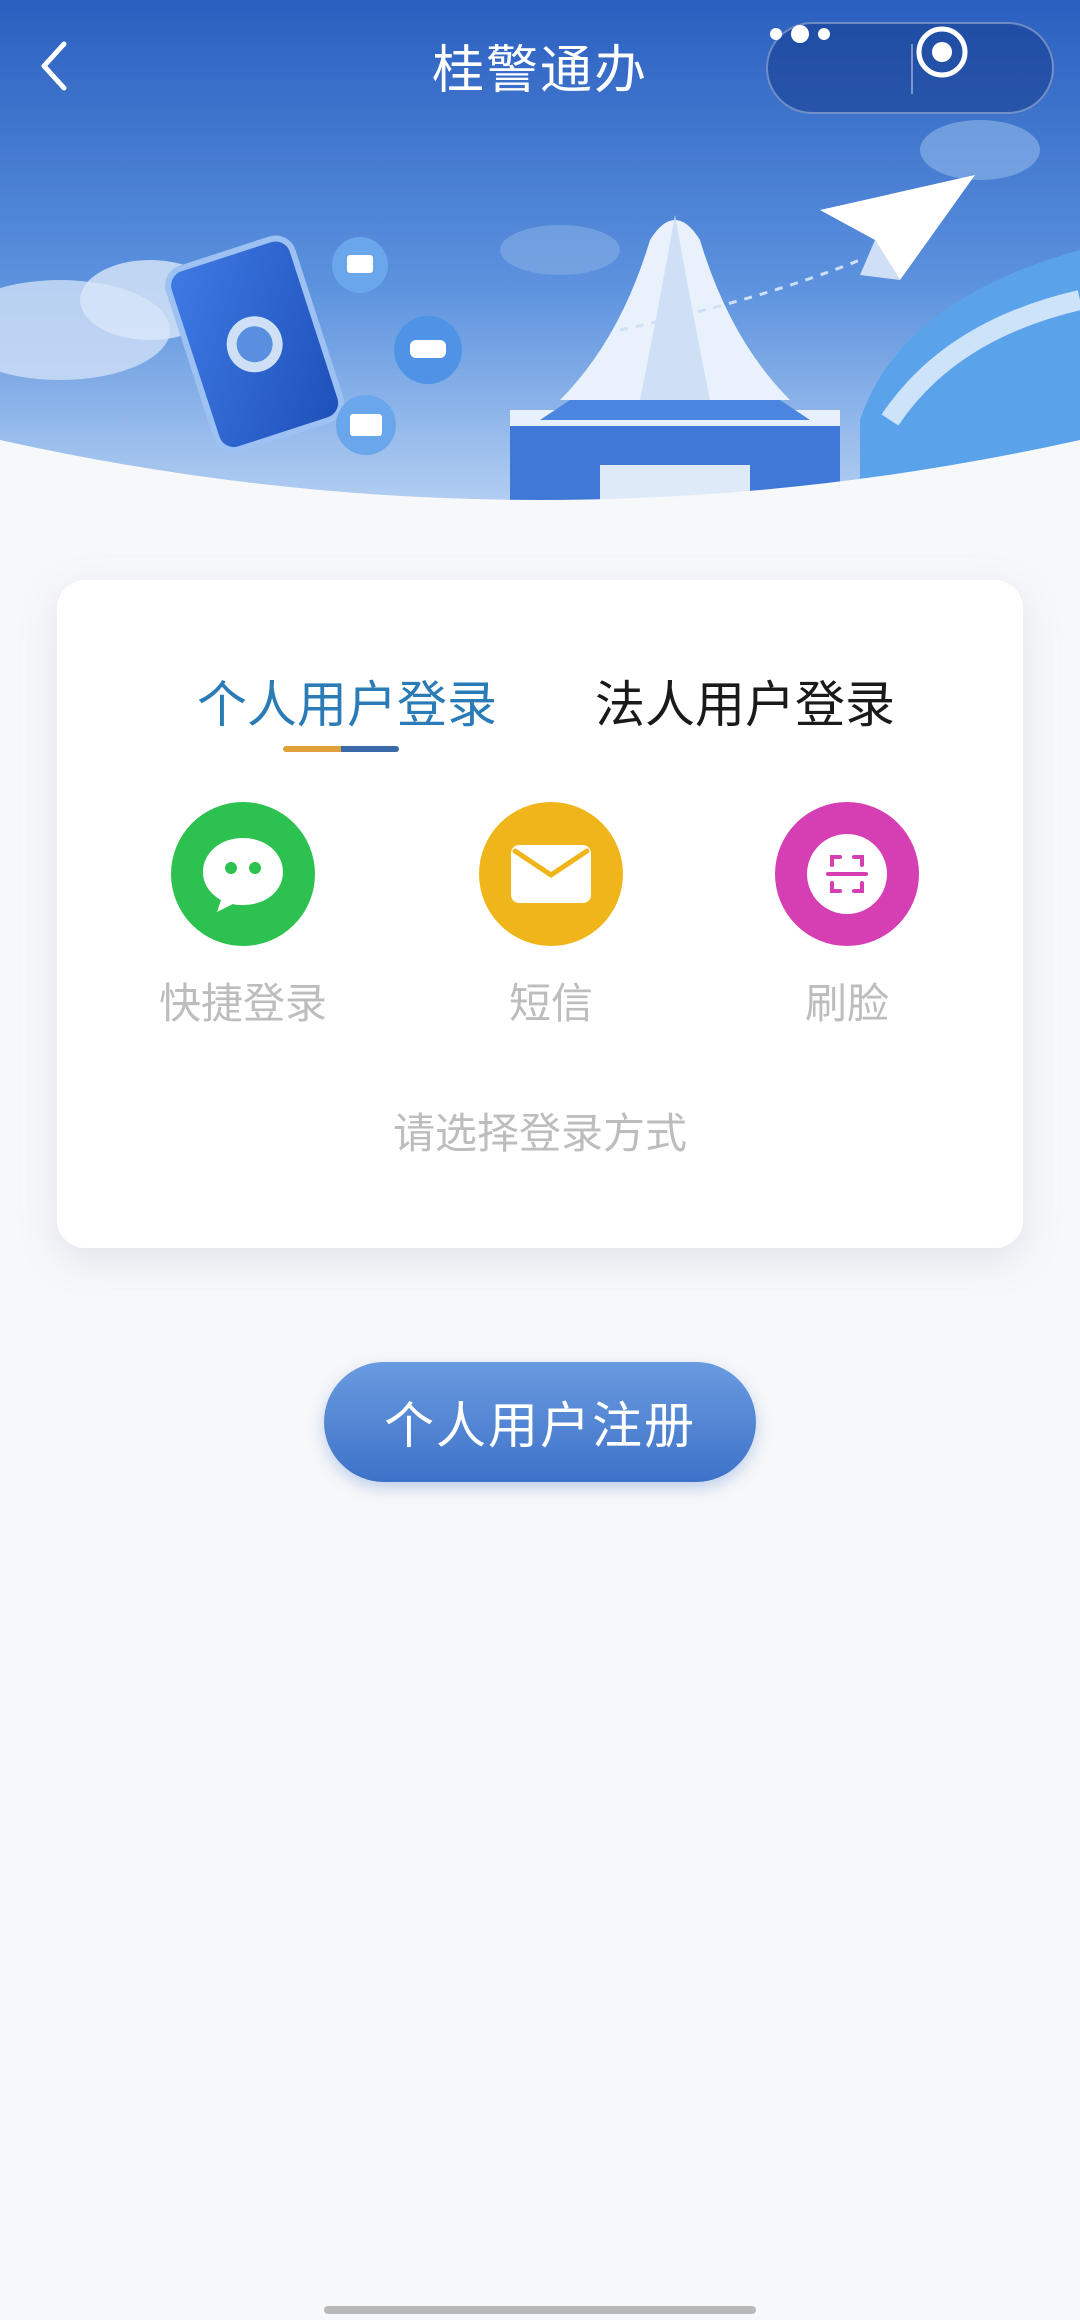 The width and height of the screenshot is (1080, 2320). Describe the element at coordinates (347, 705) in the screenshot. I see `tab-personal-login: 个人用户登录` at that location.